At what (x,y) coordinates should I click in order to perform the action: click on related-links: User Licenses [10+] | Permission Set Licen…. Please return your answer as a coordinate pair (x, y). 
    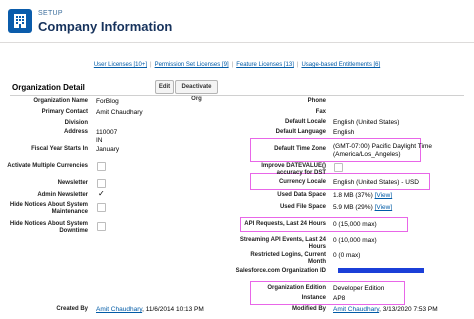
    Looking at the image, I should click on (237, 67).